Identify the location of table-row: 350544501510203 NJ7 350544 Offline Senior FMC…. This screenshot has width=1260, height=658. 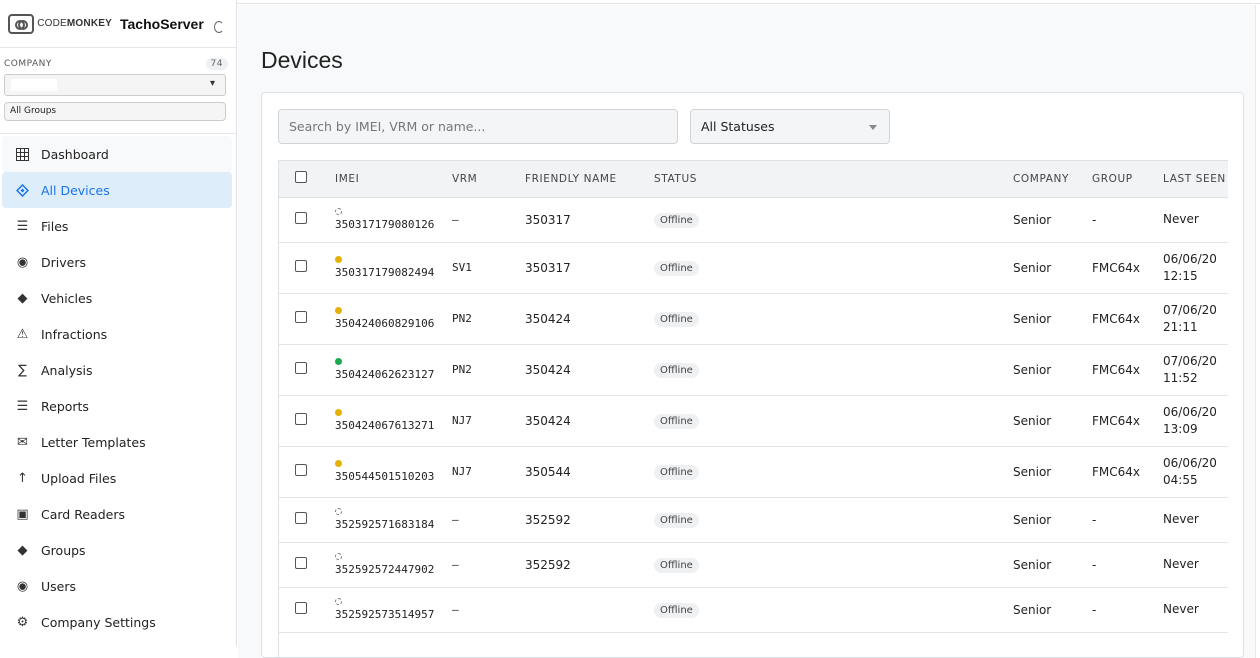
(753, 472).